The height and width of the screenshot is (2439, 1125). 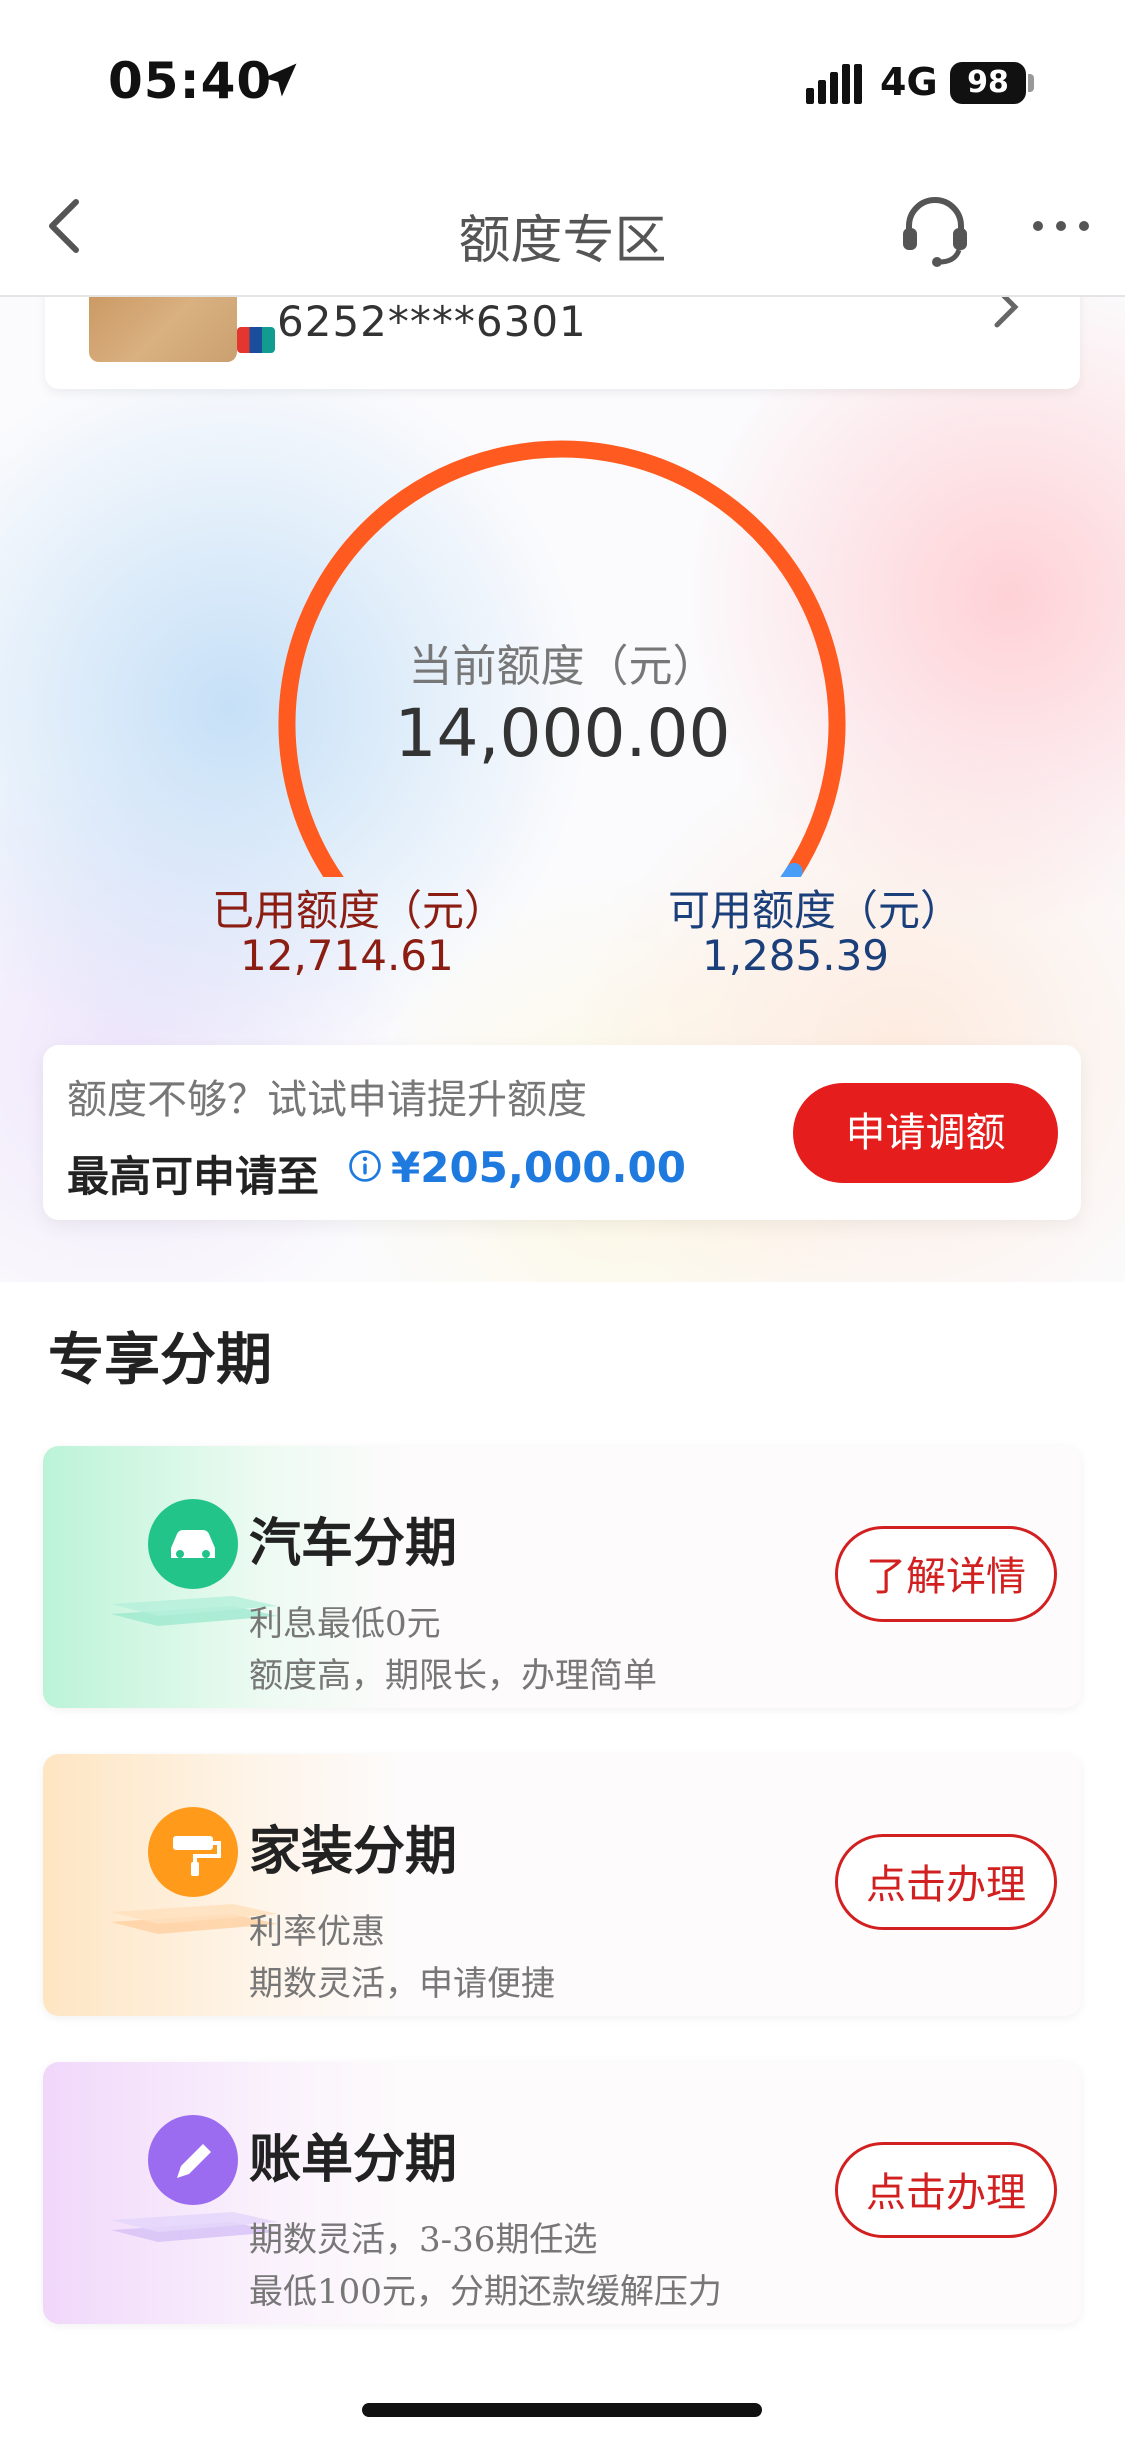 I want to click on home-indicator, so click(x=562, y=2410).